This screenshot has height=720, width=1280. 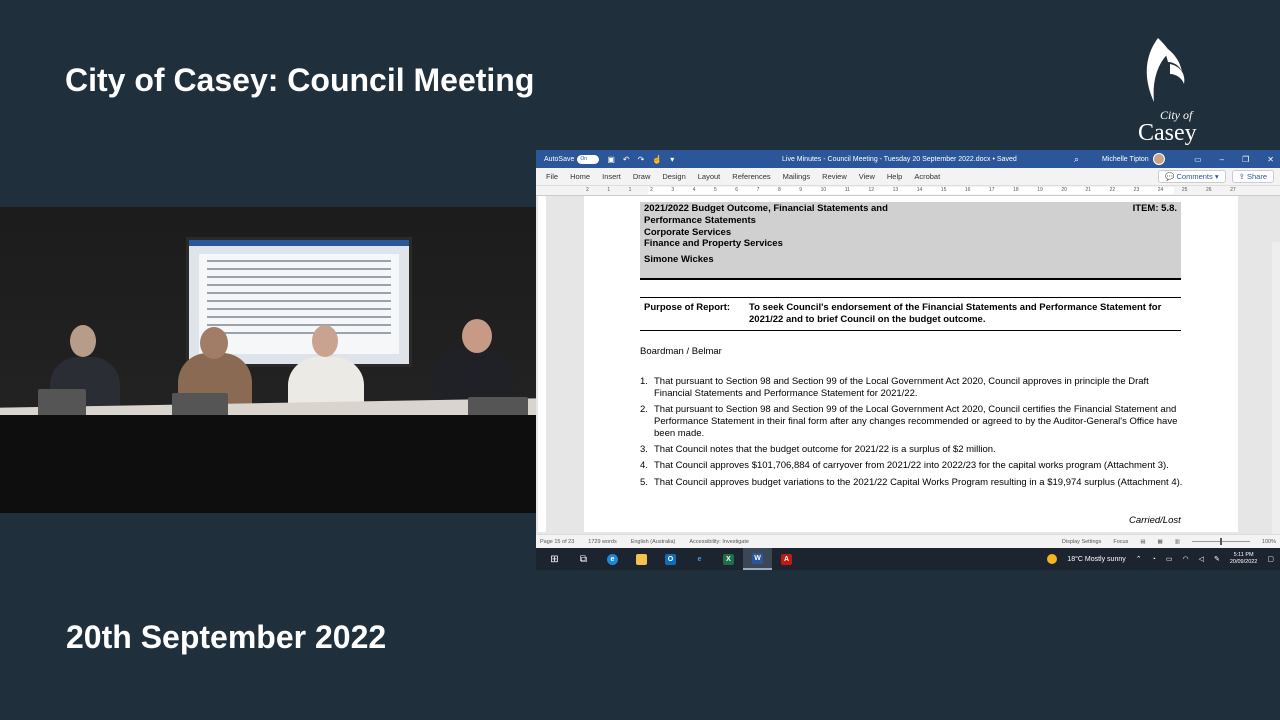 I want to click on item-number: ITEM: 5.8., so click(x=1154, y=208).